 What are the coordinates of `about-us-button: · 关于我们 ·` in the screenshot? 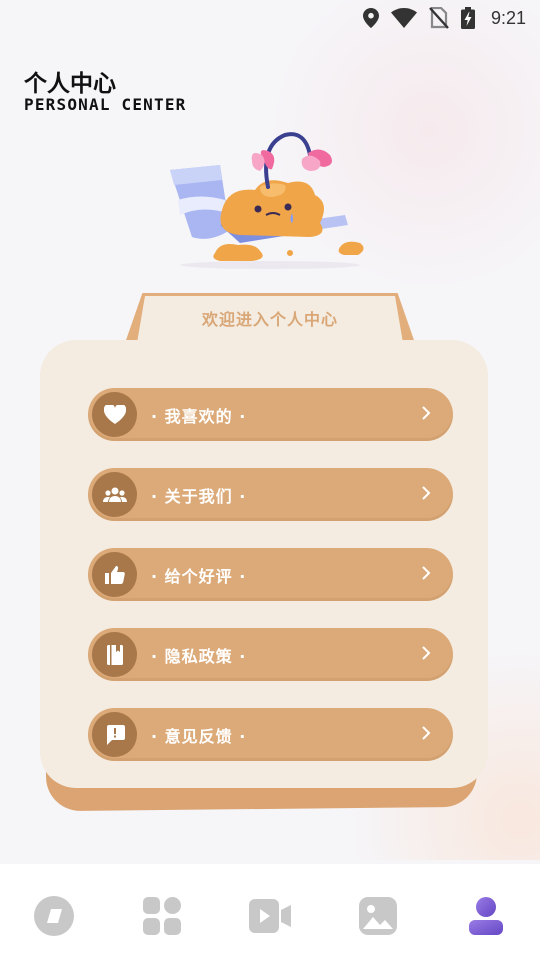 It's located at (270, 494).